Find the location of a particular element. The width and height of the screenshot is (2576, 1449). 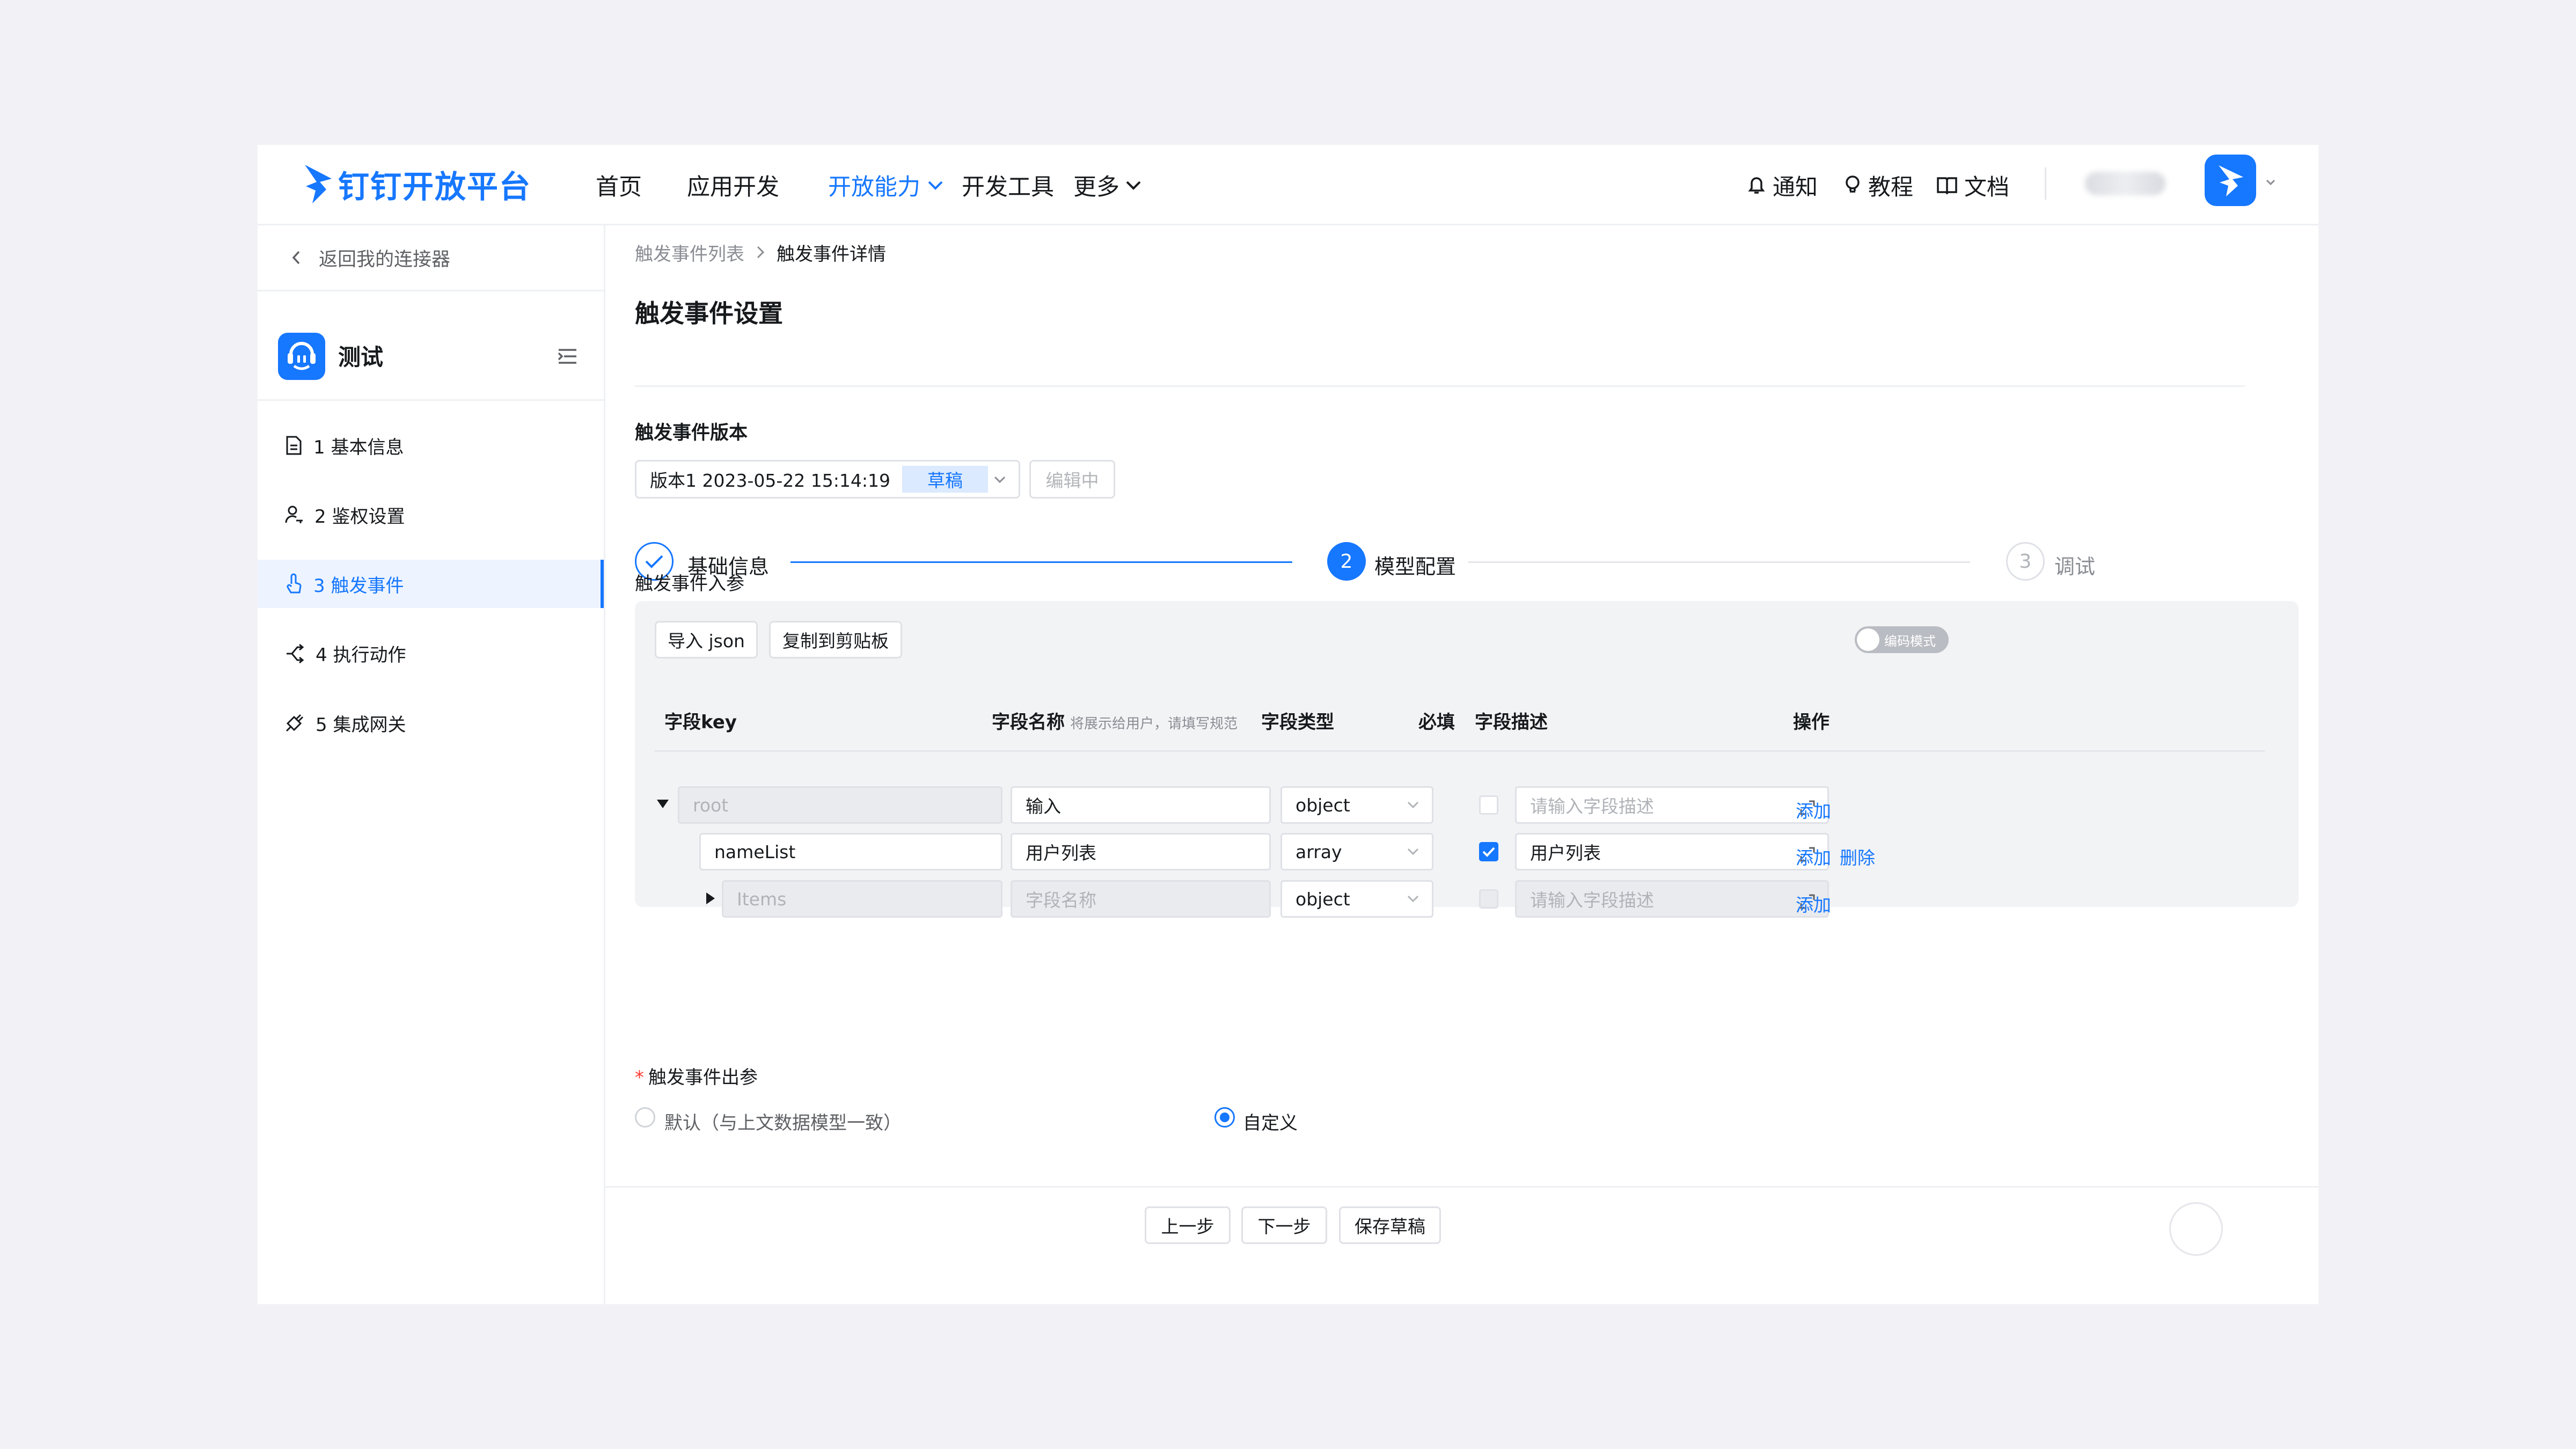

step-3-pending: 3 is located at coordinates (2025, 561).